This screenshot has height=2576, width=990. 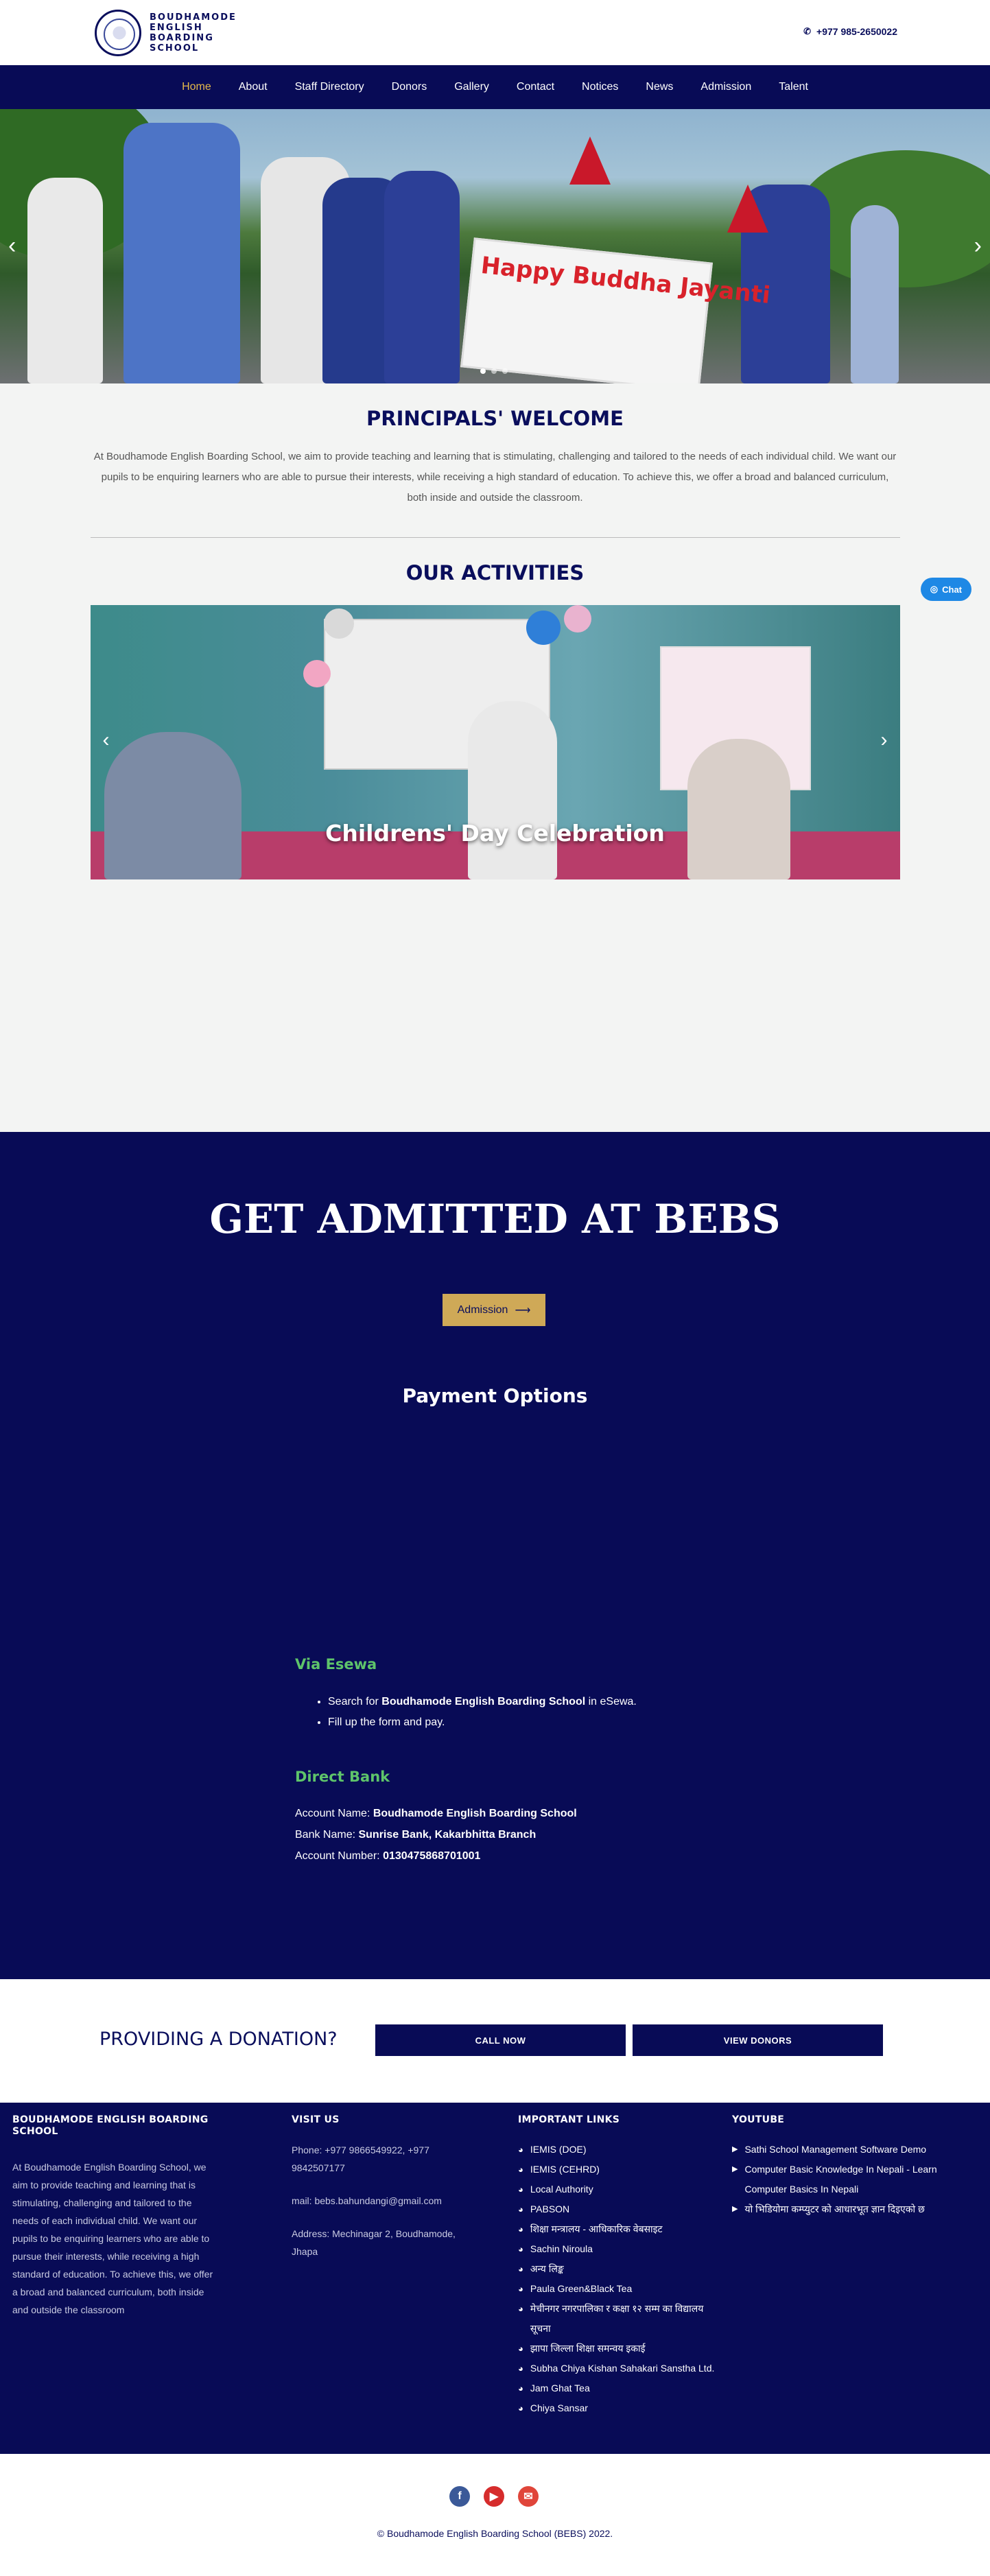 I want to click on hero-dots, so click(x=494, y=371).